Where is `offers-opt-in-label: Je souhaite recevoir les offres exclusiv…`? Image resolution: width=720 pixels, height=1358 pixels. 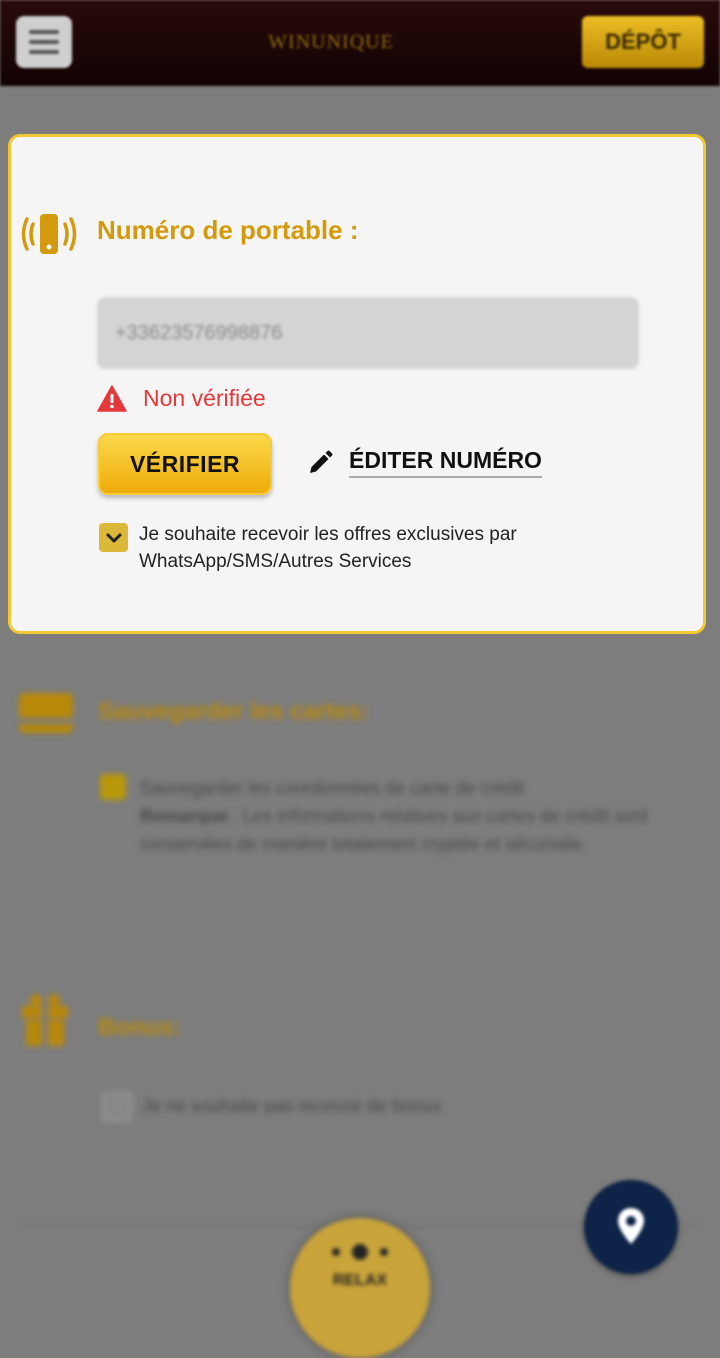 offers-opt-in-label: Je souhaite recevoir les offres exclusiv… is located at coordinates (328, 548).